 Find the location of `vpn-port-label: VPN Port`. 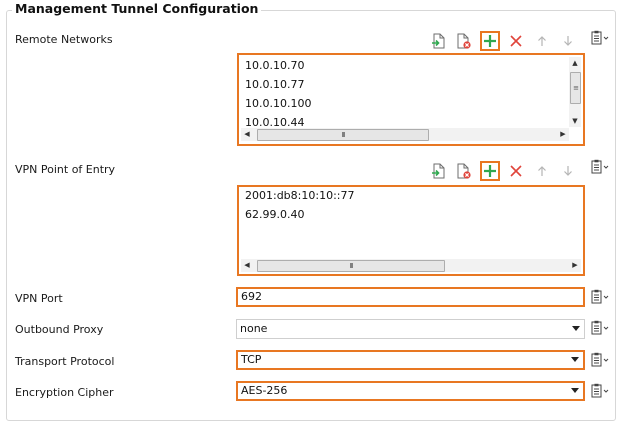

vpn-port-label: VPN Port is located at coordinates (39, 298).